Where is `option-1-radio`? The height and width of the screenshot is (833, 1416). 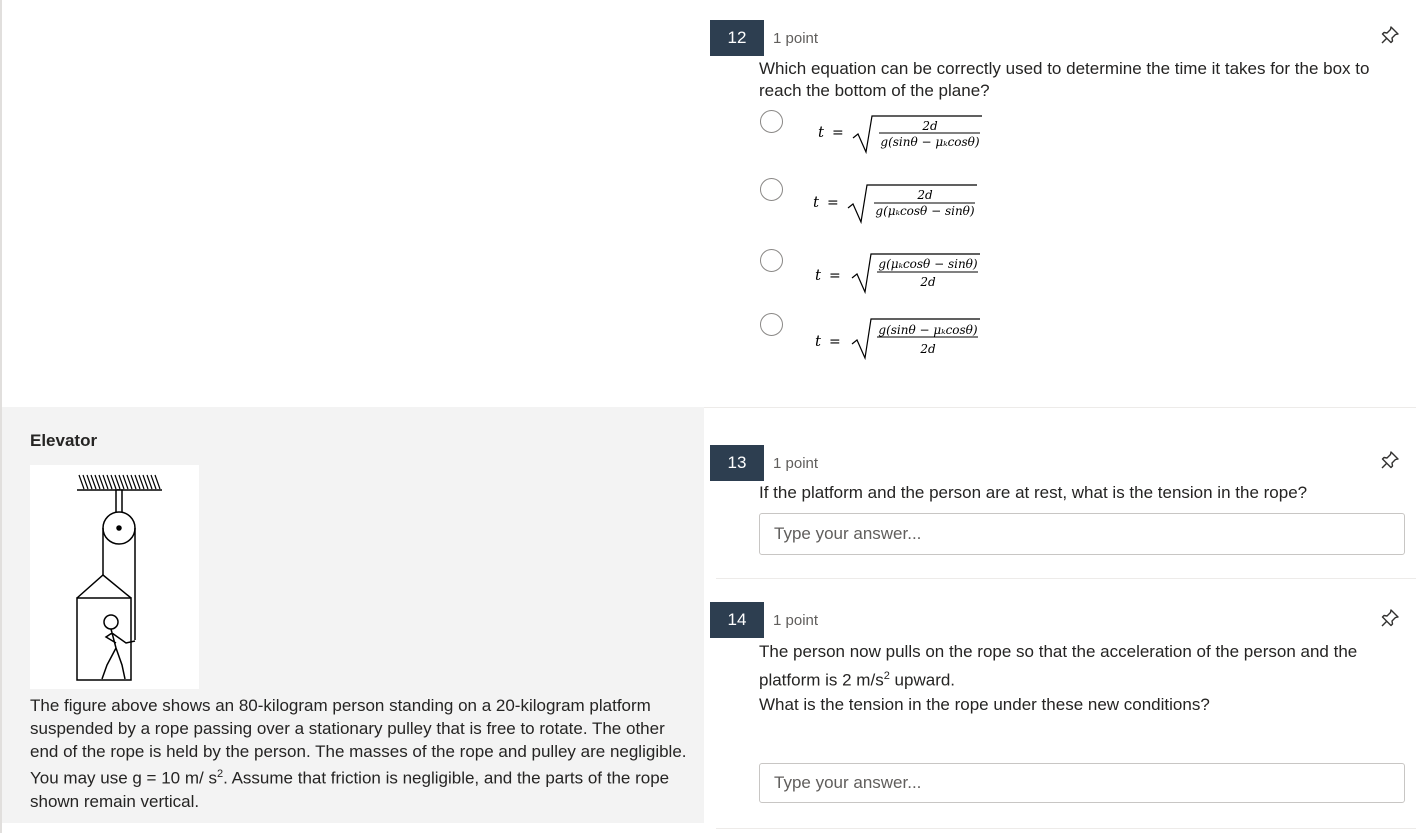
option-1-radio is located at coordinates (771, 121).